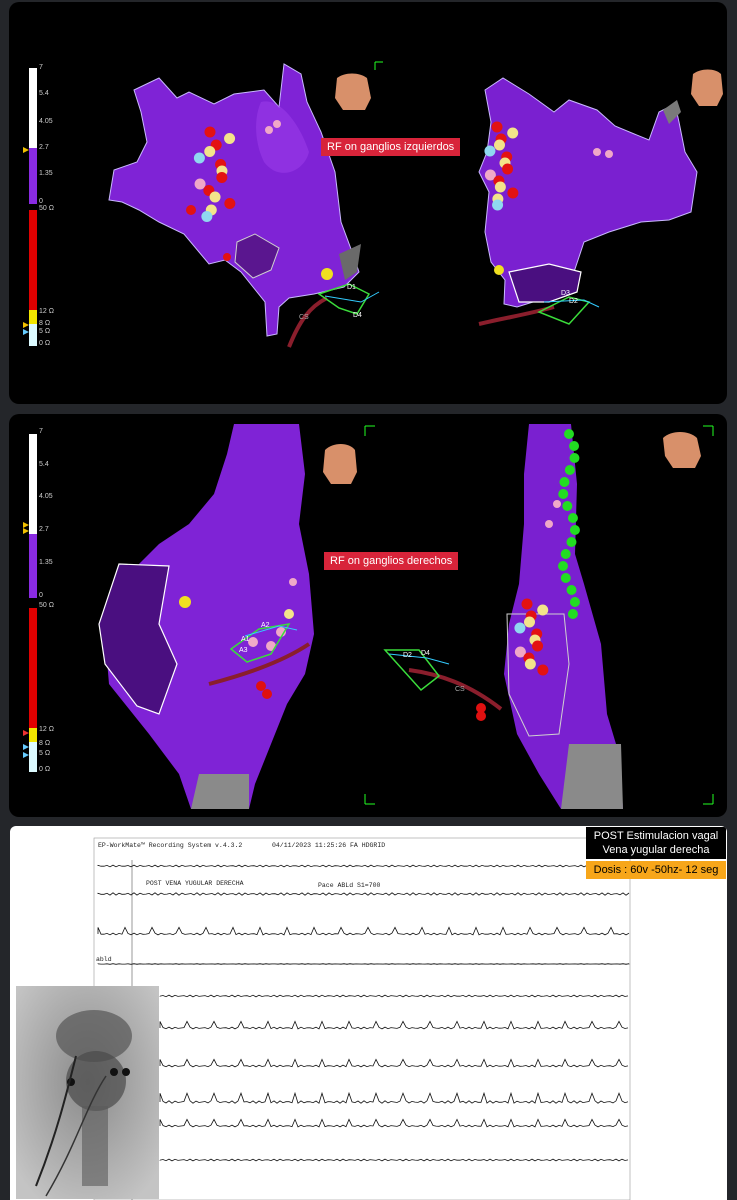 This screenshot has width=737, height=1200. What do you see at coordinates (656, 870) in the screenshot?
I see `dose-badge: Dosis : 60v -50hz- 12 seg` at bounding box center [656, 870].